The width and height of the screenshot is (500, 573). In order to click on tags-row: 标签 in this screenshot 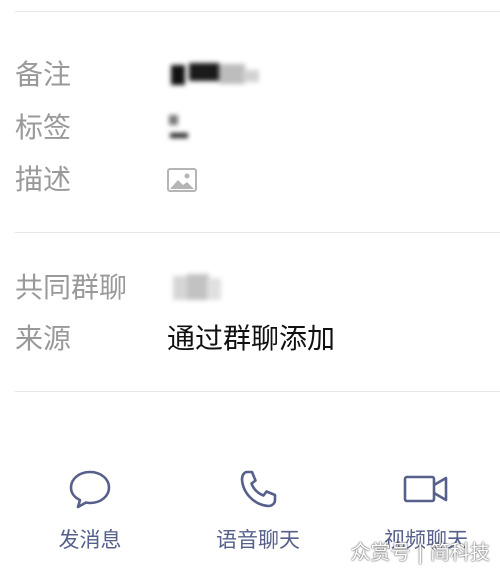, I will do `click(250, 128)`.